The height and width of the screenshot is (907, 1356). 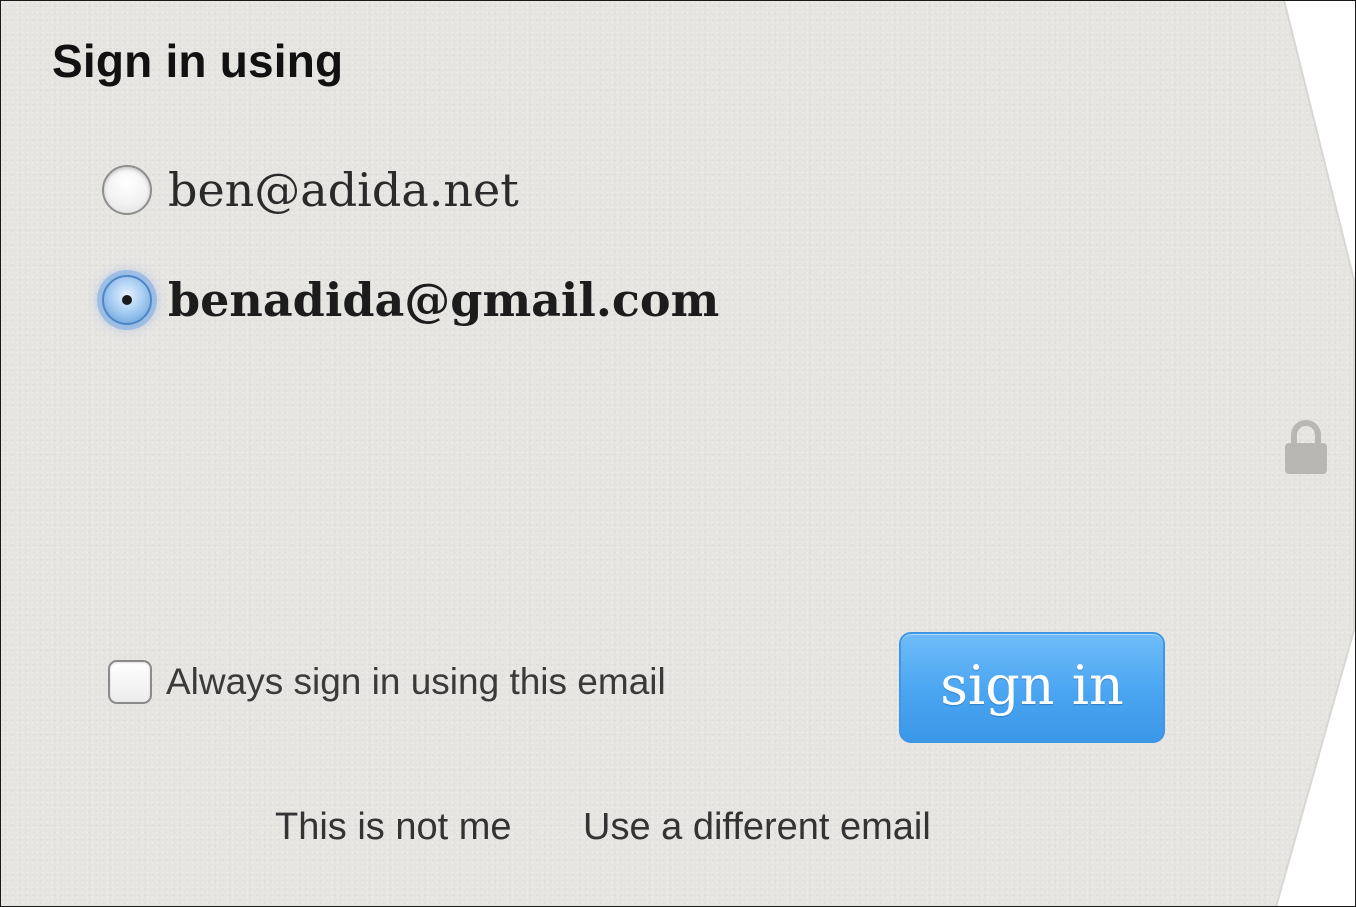 What do you see at coordinates (343, 190) in the screenshot?
I see `account-email-1: ben@adida.net` at bounding box center [343, 190].